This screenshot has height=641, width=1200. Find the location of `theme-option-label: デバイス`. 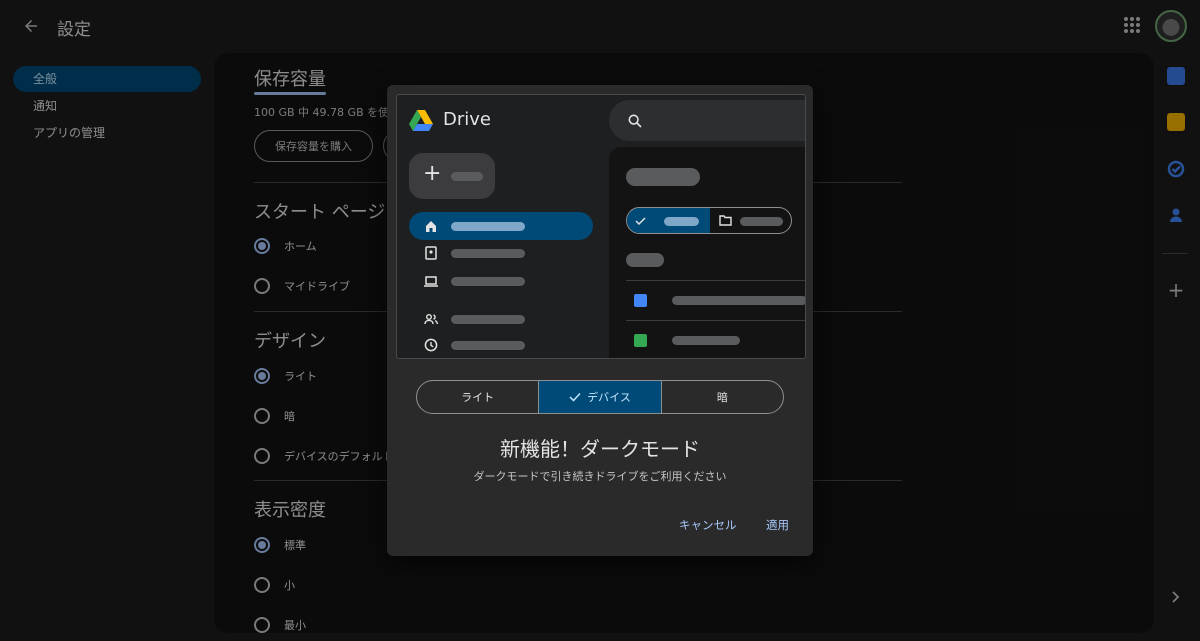

theme-option-label: デバイス is located at coordinates (609, 397).